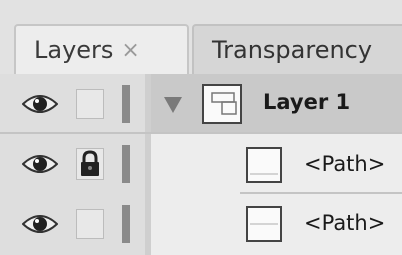  Describe the element at coordinates (306, 102) in the screenshot. I see `layer-name: Layer 1` at that location.